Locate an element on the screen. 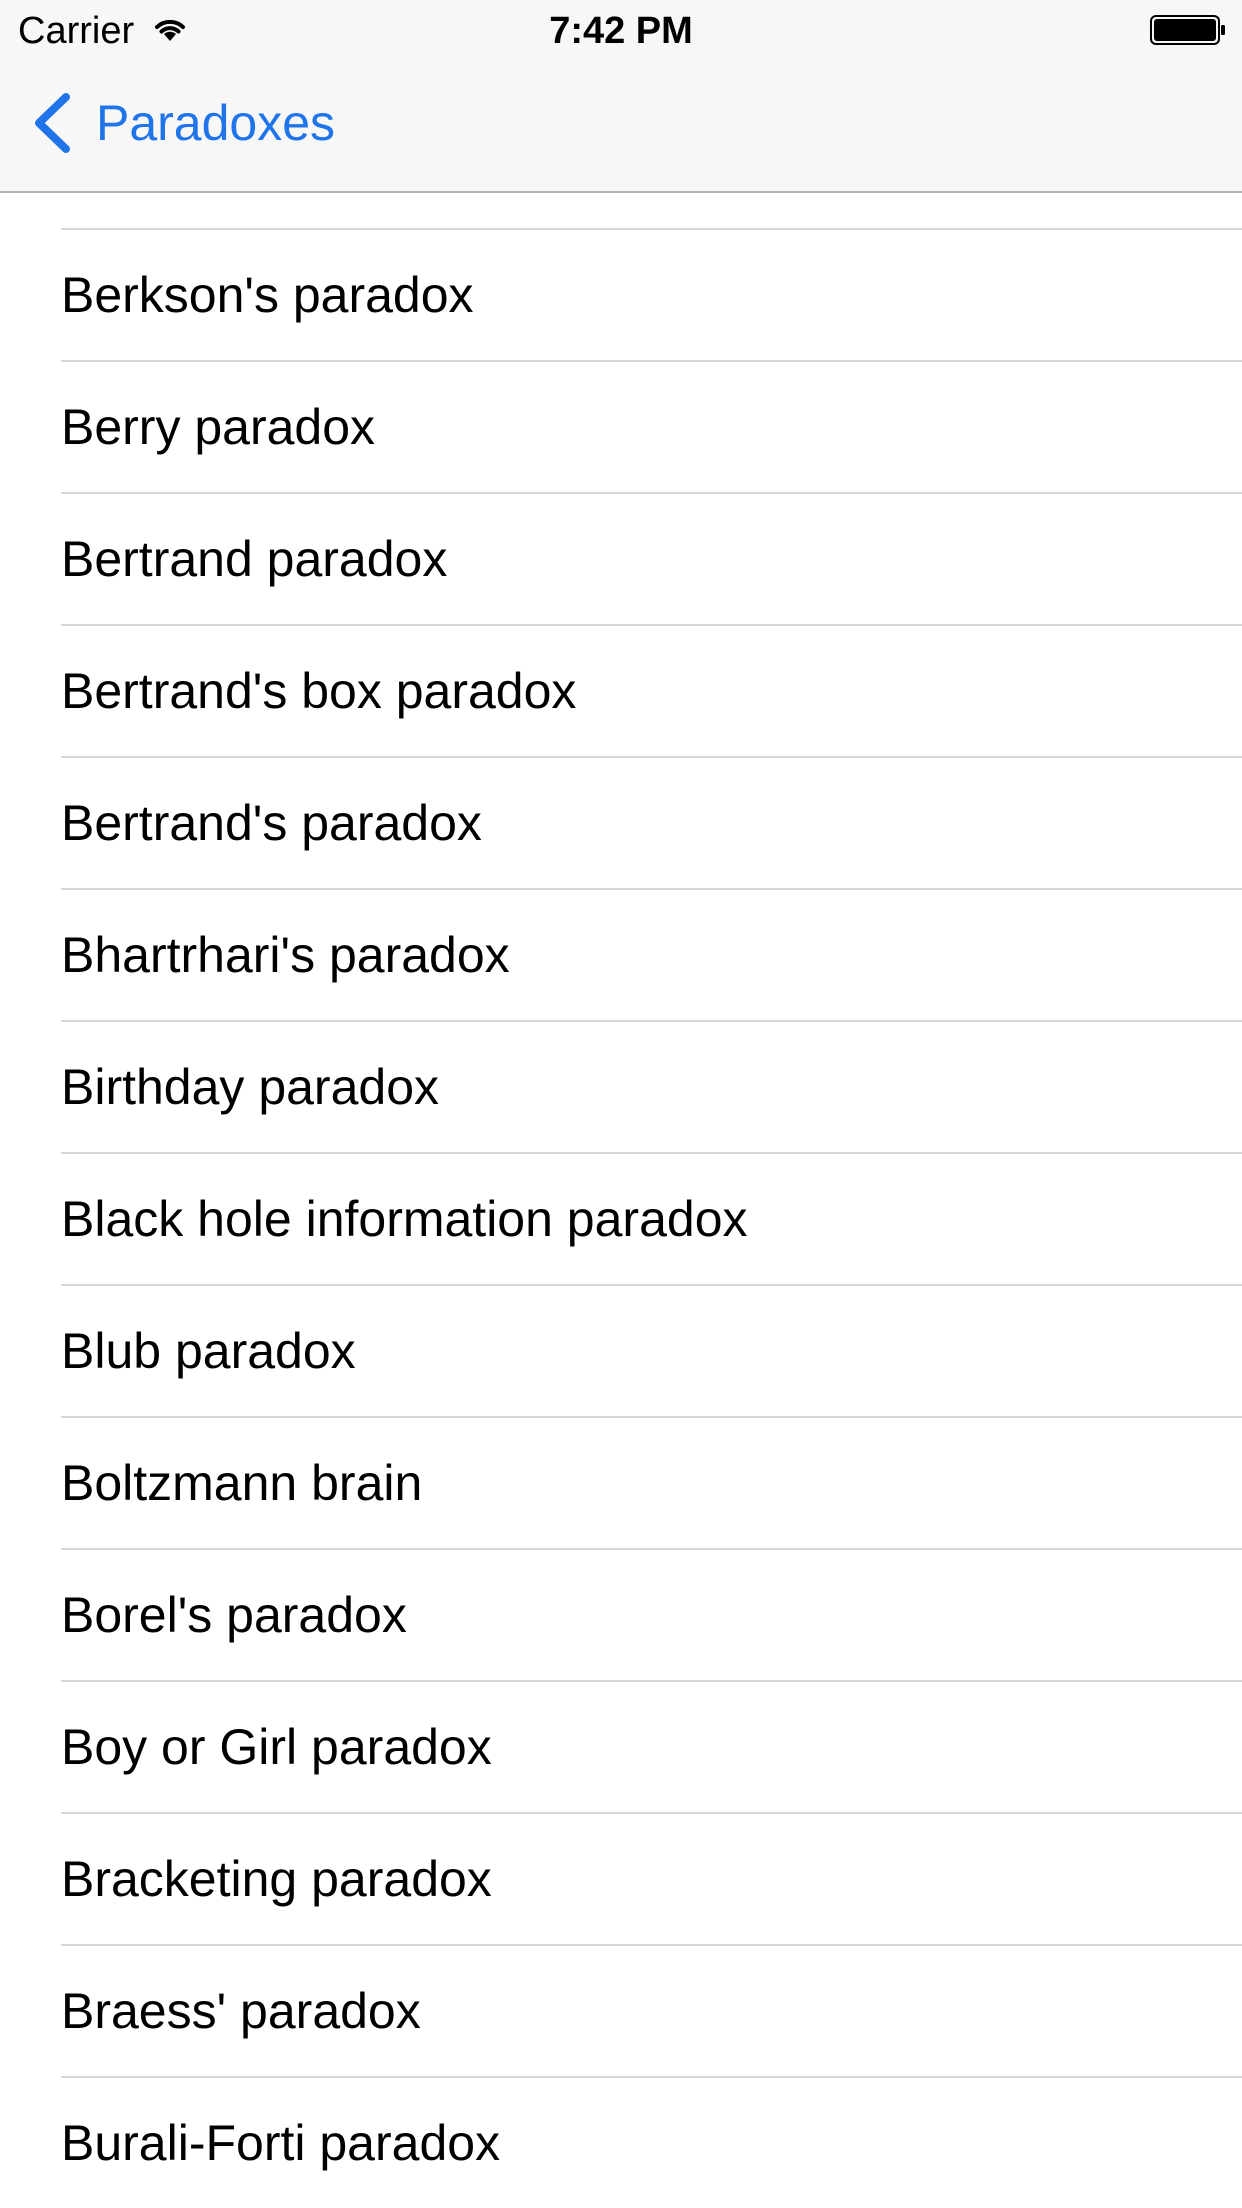  list-item: Bertrand's paradox is located at coordinates (621, 824).